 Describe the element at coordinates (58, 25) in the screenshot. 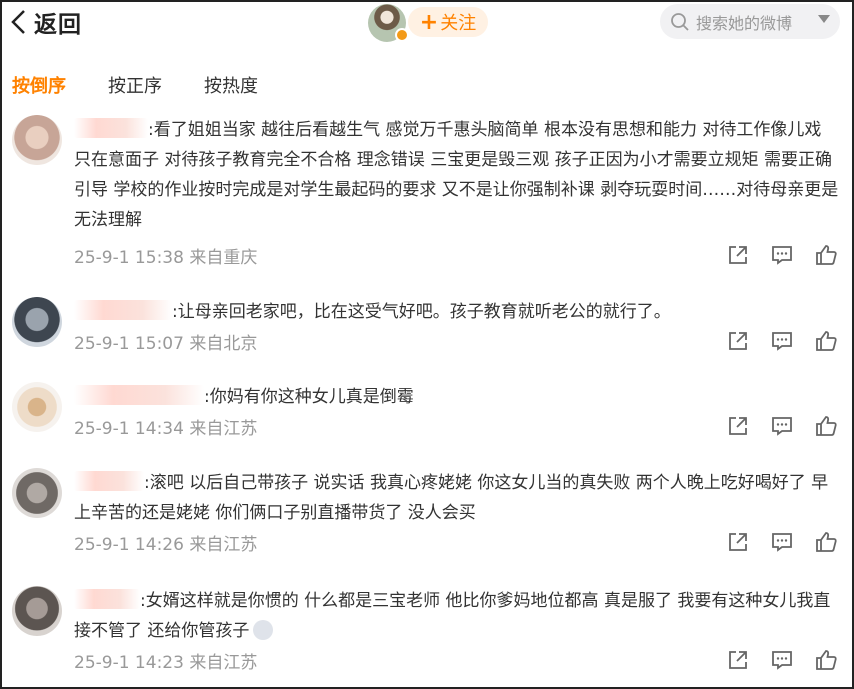

I see `back-label: 返回` at that location.